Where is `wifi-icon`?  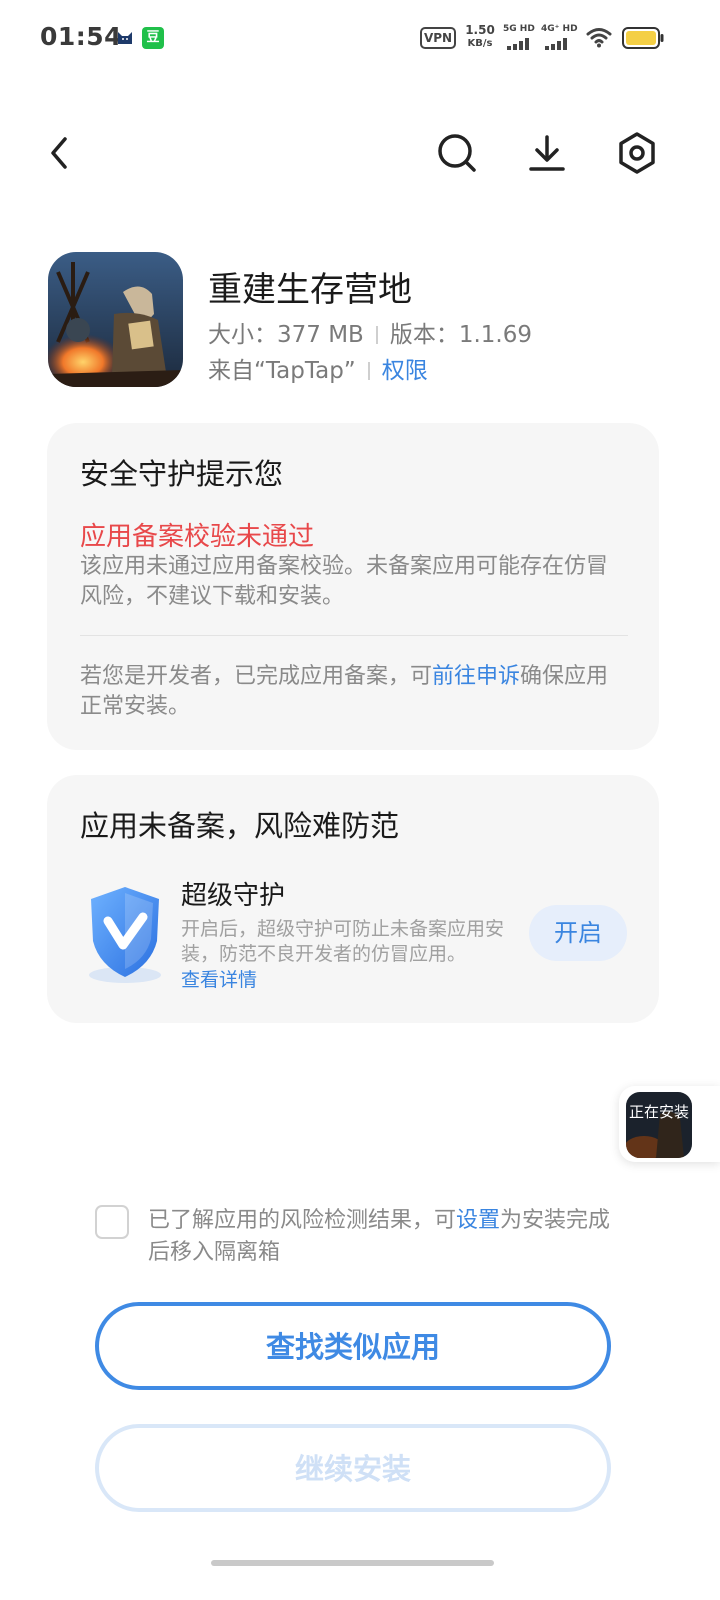
wifi-icon is located at coordinates (599, 38).